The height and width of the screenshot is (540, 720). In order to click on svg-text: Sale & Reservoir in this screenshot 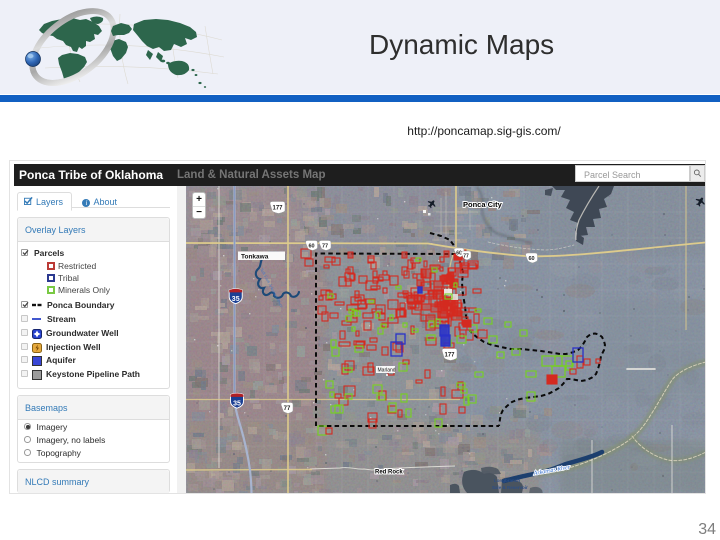, I will do `click(510, 487)`.